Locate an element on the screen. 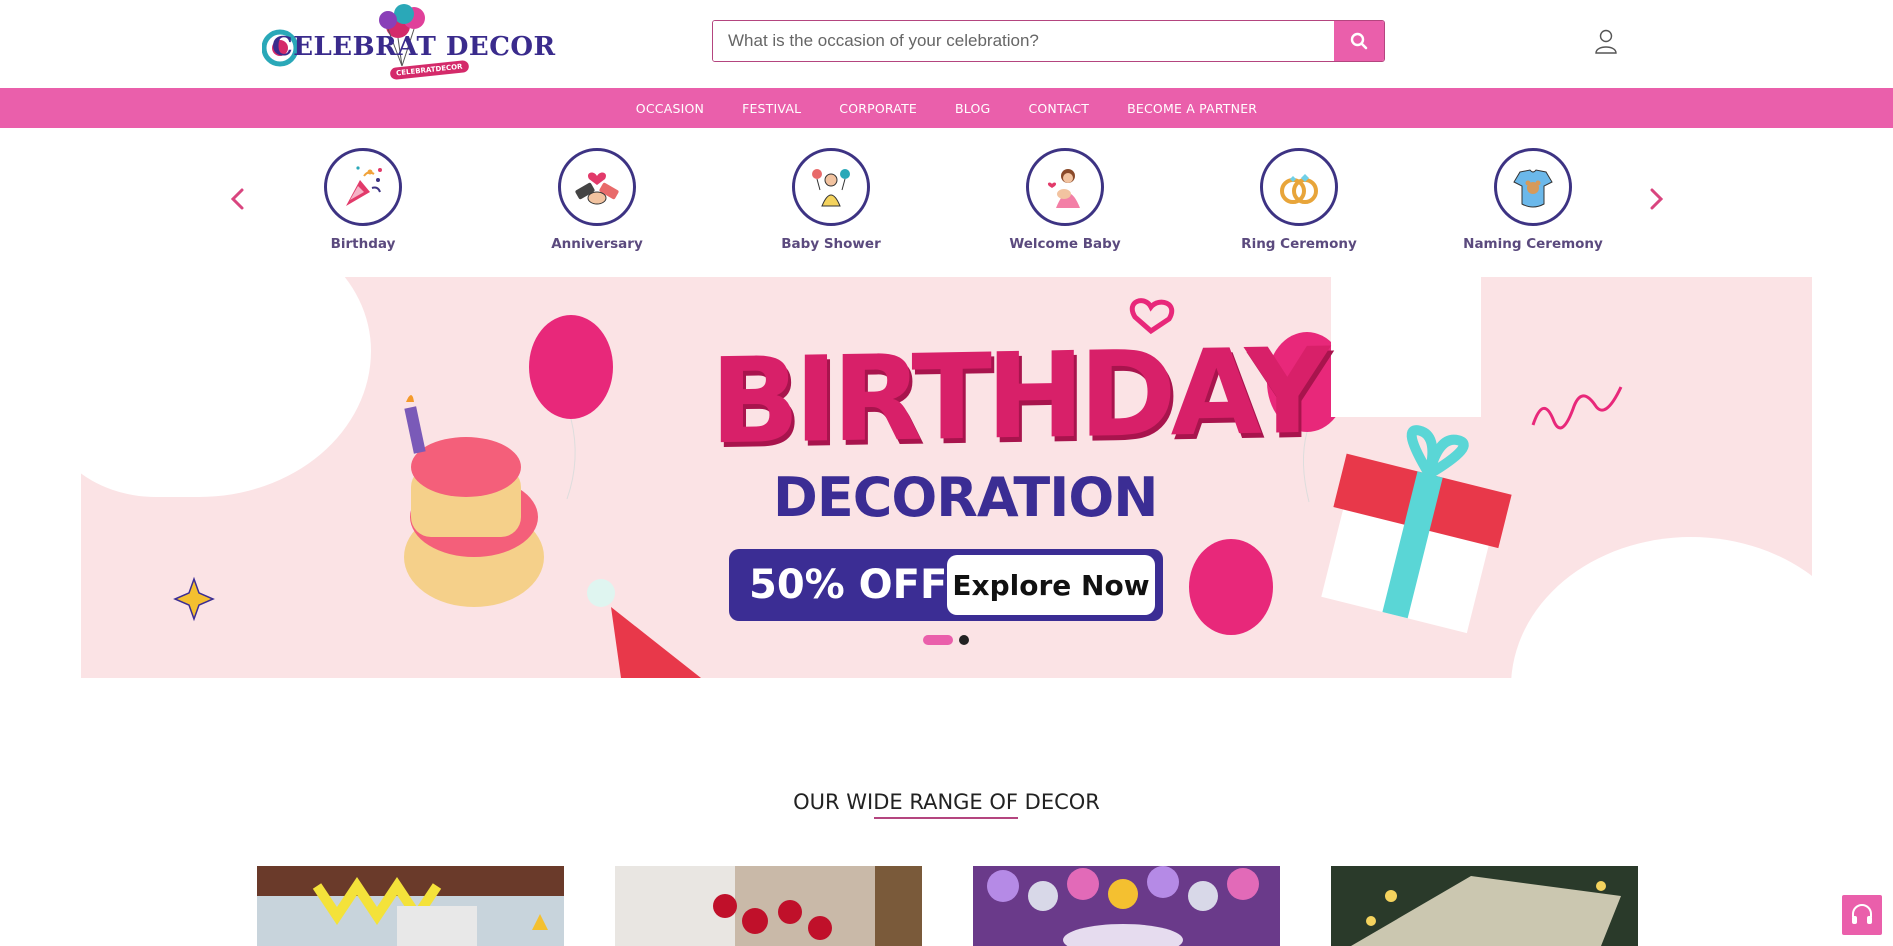 Image resolution: width=1893 pixels, height=946 pixels. party-popper-icon is located at coordinates (363, 187).